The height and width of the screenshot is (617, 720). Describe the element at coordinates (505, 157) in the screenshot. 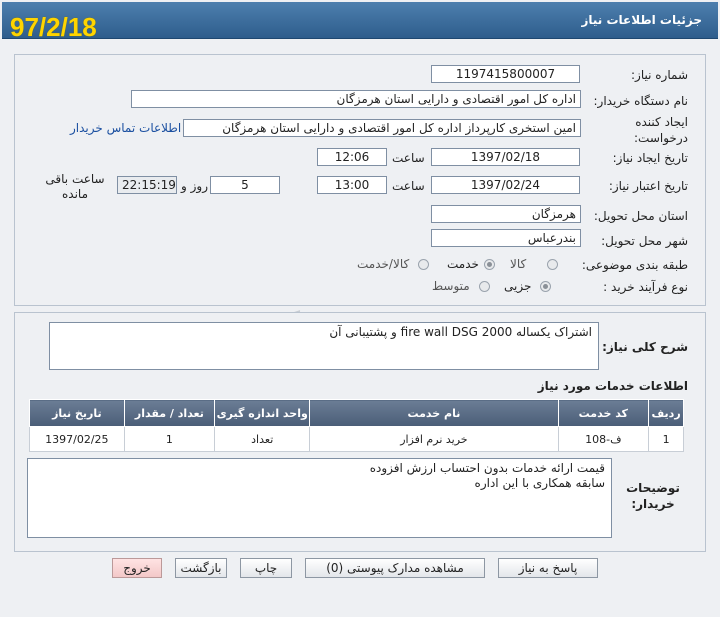

I see `created-date-field: 1397/02/18` at that location.